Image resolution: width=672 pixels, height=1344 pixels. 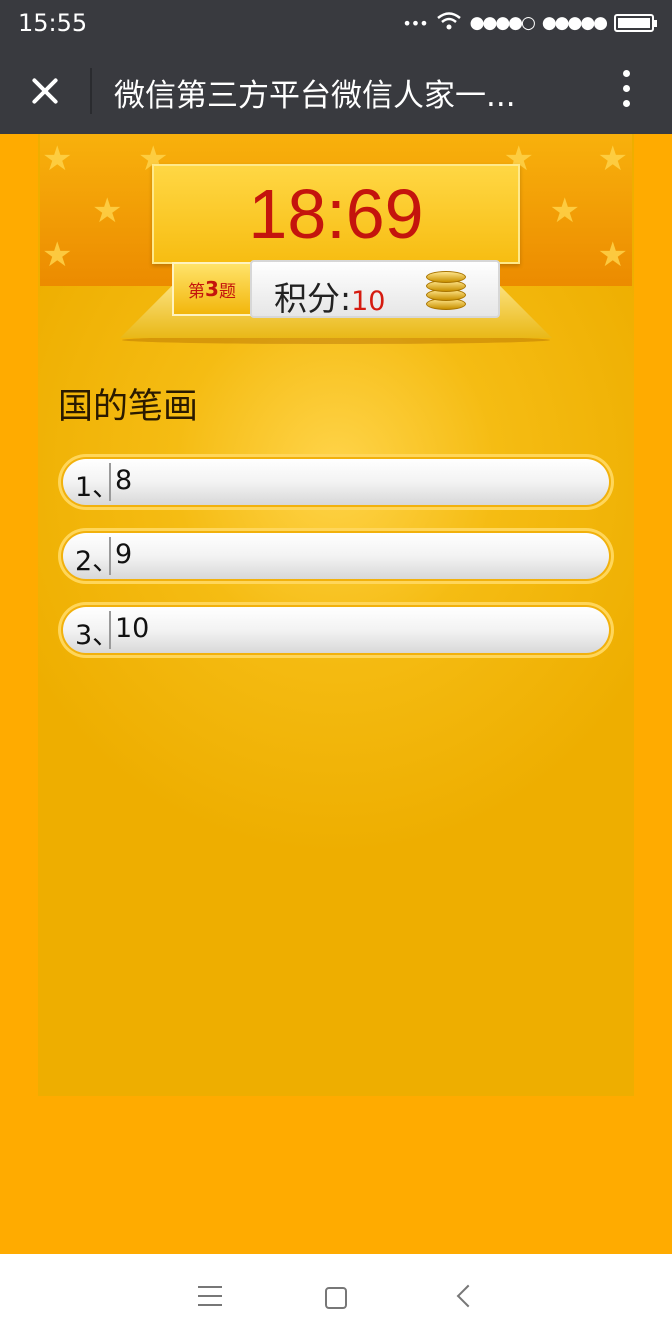 What do you see at coordinates (446, 290) in the screenshot?
I see `coin-stack-icon` at bounding box center [446, 290].